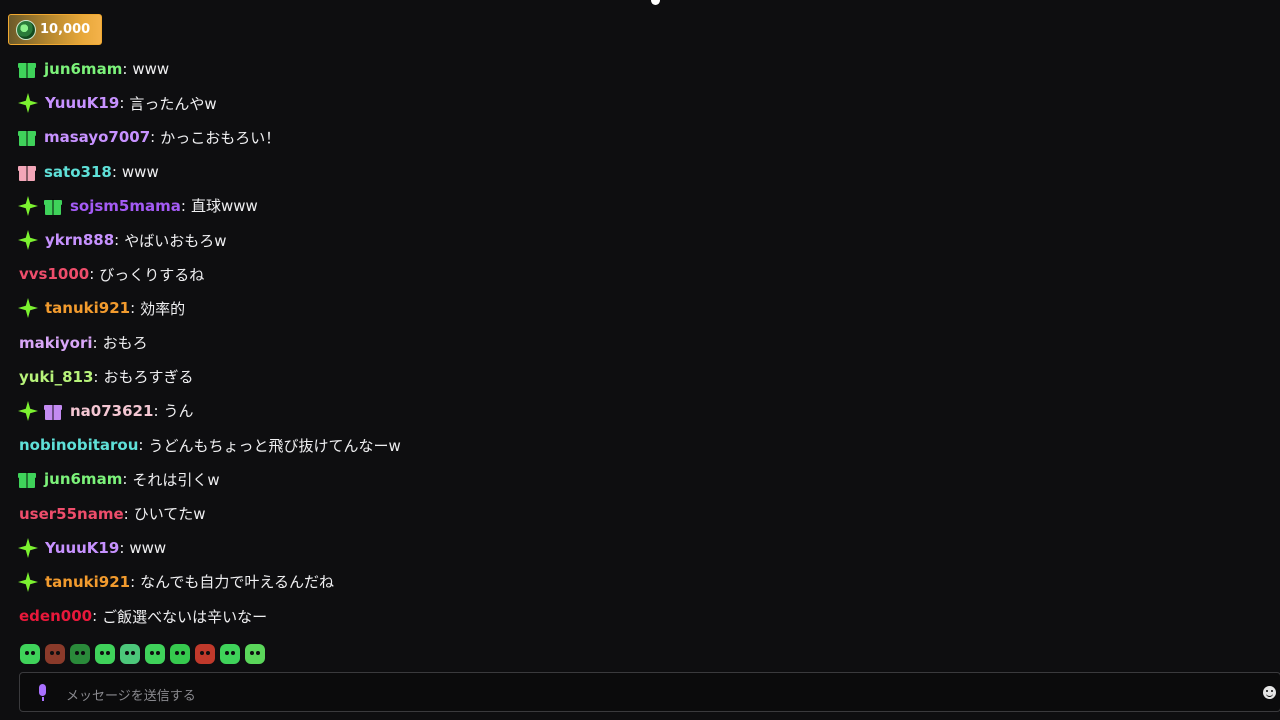  I want to click on chat-message-text: ひいてたw, so click(169, 514).